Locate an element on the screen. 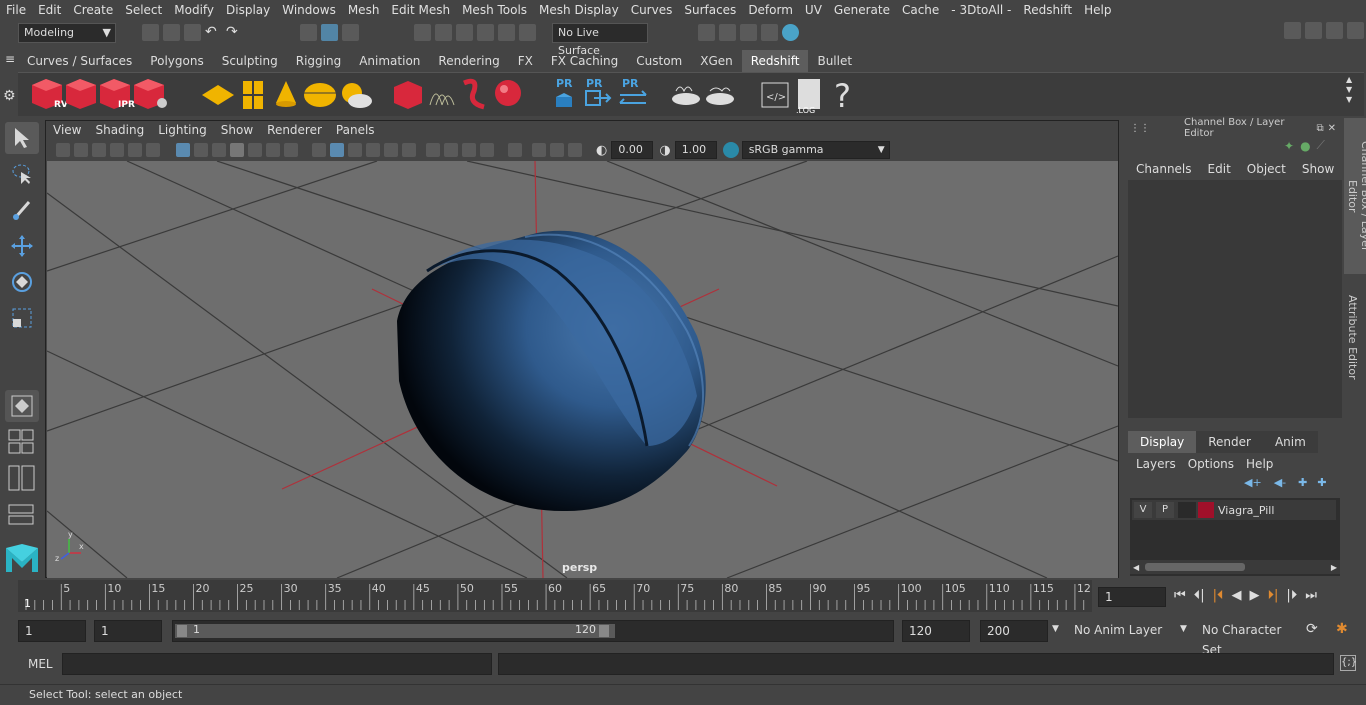 This screenshot has height=705, width=1366. screen-space-ao-icon is located at coordinates (433, 150).